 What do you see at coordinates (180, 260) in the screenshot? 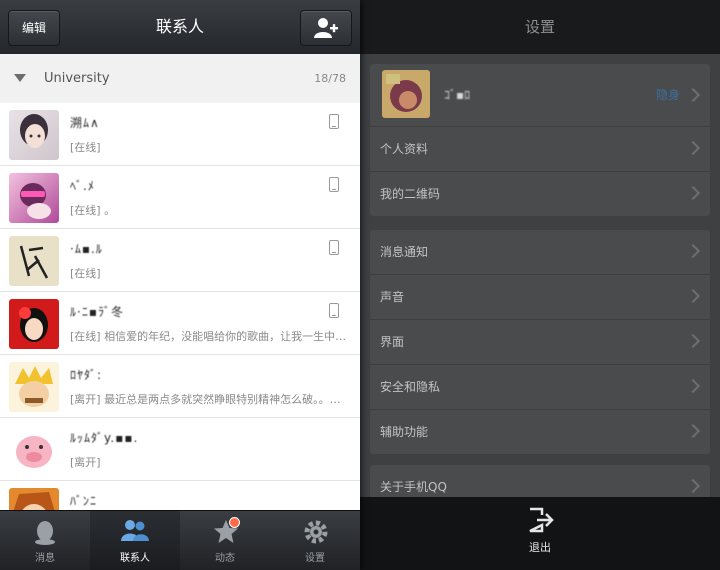
I see `contact-item: ·ﾑ▪.ﾙ [在线]` at bounding box center [180, 260].